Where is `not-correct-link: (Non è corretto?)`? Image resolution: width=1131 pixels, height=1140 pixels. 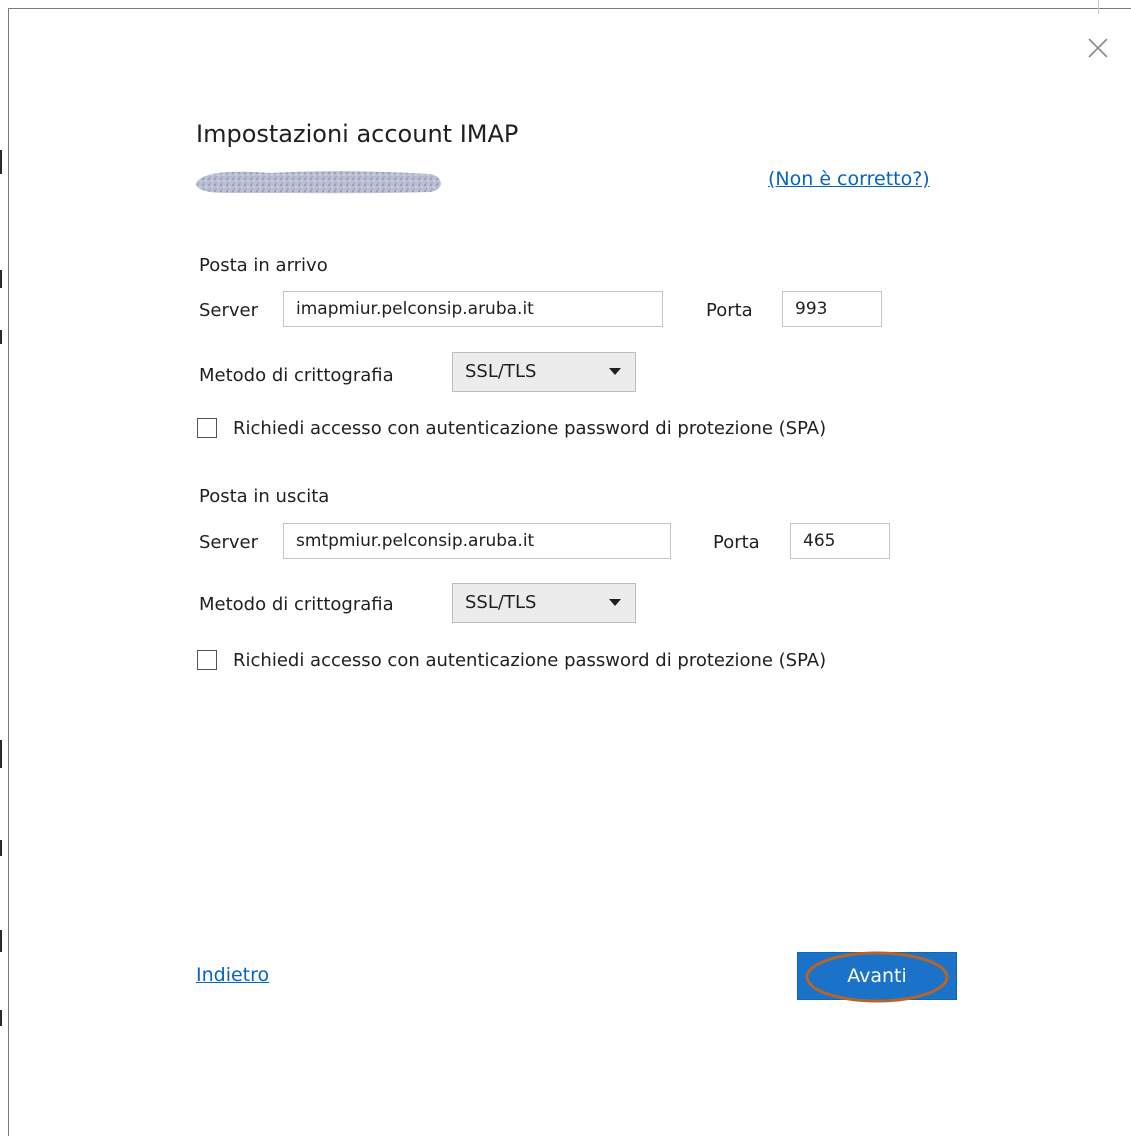
not-correct-link: (Non è corretto?) is located at coordinates (849, 179).